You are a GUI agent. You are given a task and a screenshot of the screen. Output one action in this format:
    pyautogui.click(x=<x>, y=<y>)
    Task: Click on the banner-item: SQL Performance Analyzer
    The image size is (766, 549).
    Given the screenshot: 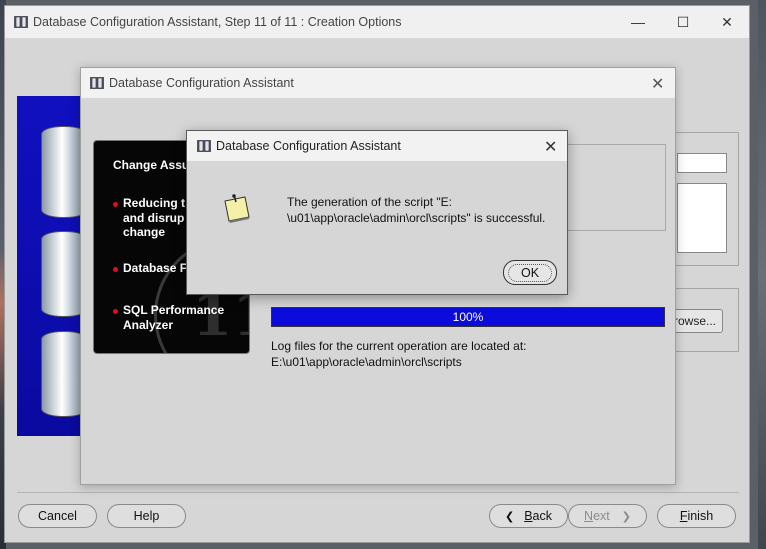 What is the action you would take?
    pyautogui.click(x=173, y=317)
    